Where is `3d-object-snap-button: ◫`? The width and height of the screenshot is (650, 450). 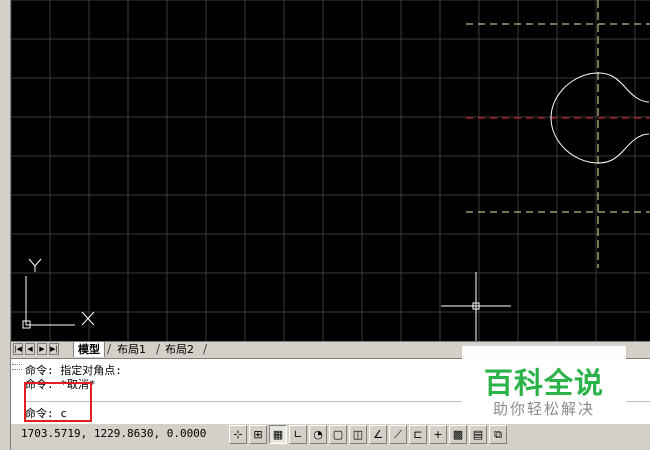 3d-object-snap-button: ◫ is located at coordinates (358, 434).